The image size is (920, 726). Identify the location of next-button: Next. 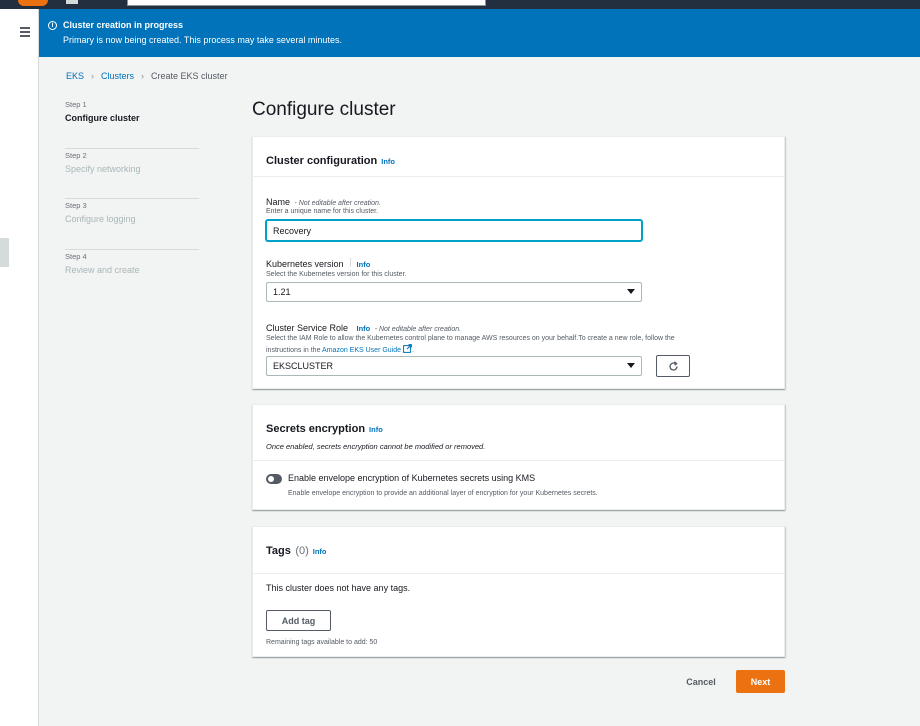
(760, 681).